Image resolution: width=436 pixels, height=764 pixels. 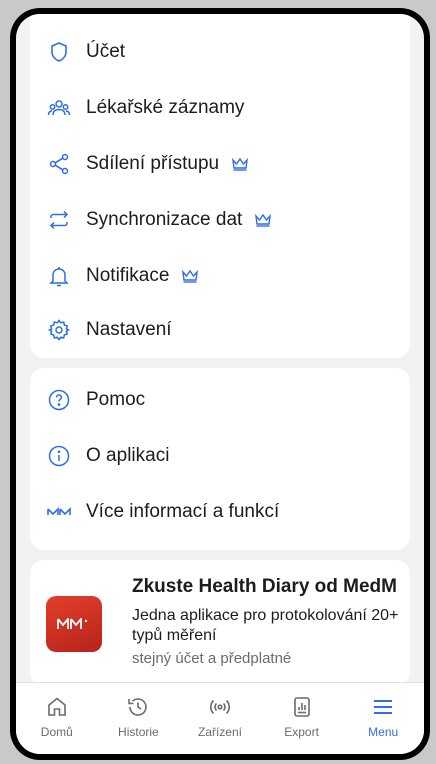 What do you see at coordinates (59, 276) in the screenshot?
I see `bell-icon` at bounding box center [59, 276].